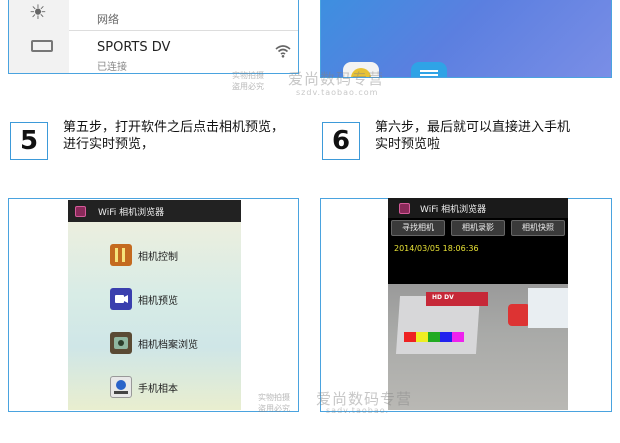 This screenshot has width=620, height=443. I want to click on app-launcher-screenshot: WiFi 相机浏览器 相机控制 相机预览 相机档案浏览 手机相本, so click(154, 305).